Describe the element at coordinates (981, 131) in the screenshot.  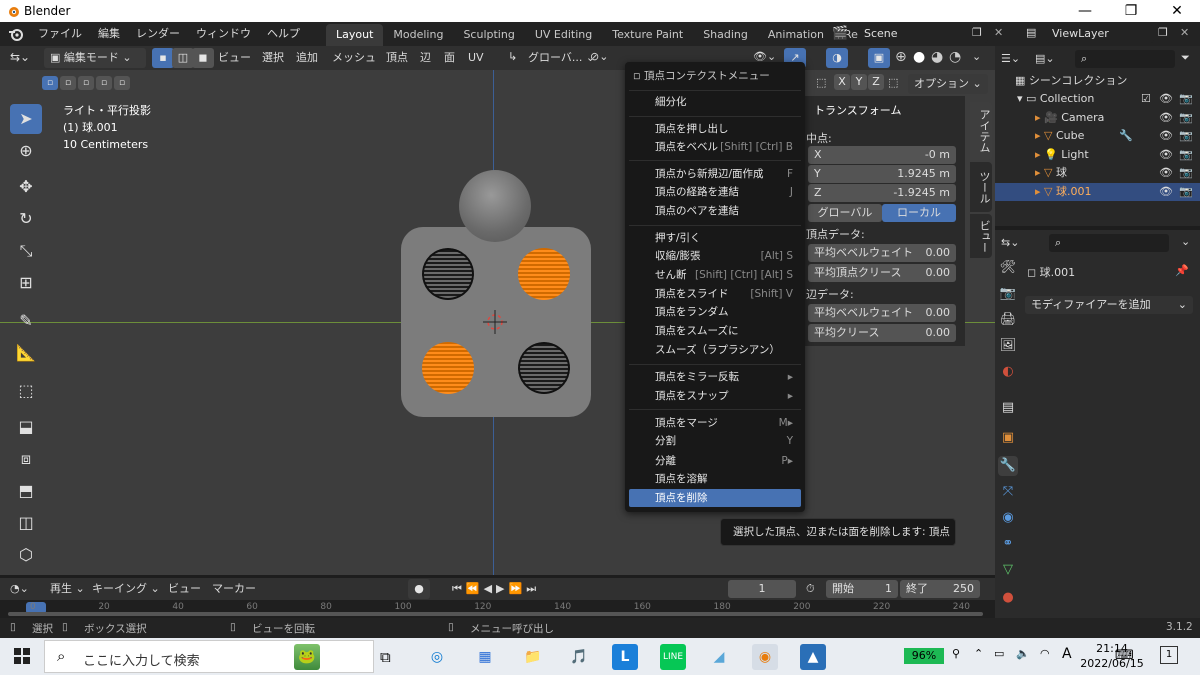
I see `tab-item: アイテム` at that location.